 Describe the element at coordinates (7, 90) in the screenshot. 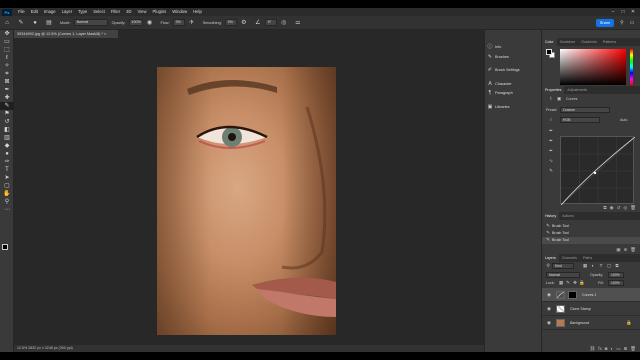

I see `eyedropper-tool-icon: ✒` at that location.